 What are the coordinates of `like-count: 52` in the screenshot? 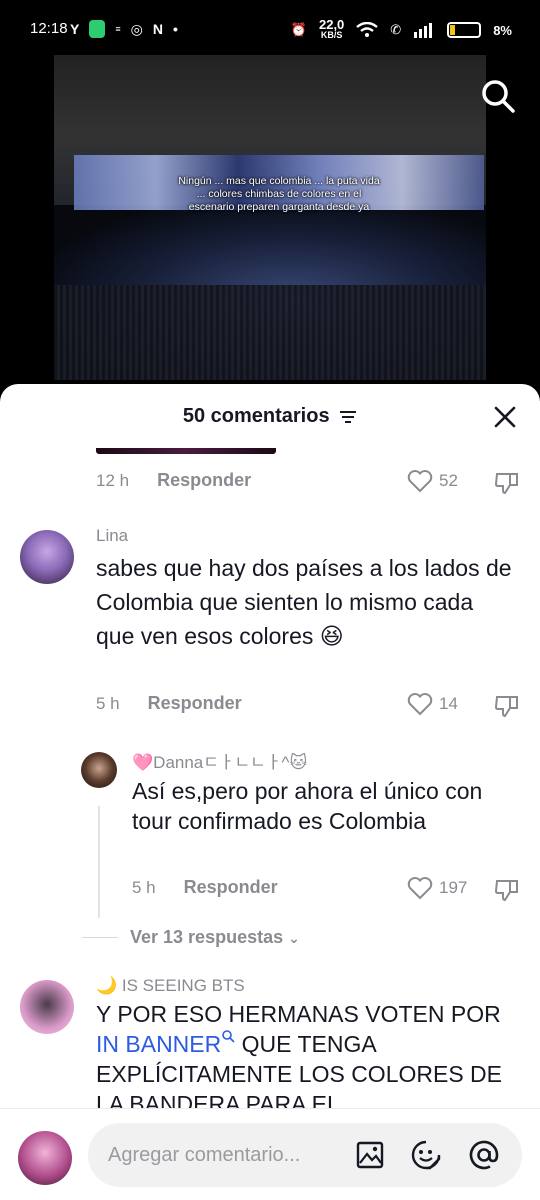 It's located at (448, 480).